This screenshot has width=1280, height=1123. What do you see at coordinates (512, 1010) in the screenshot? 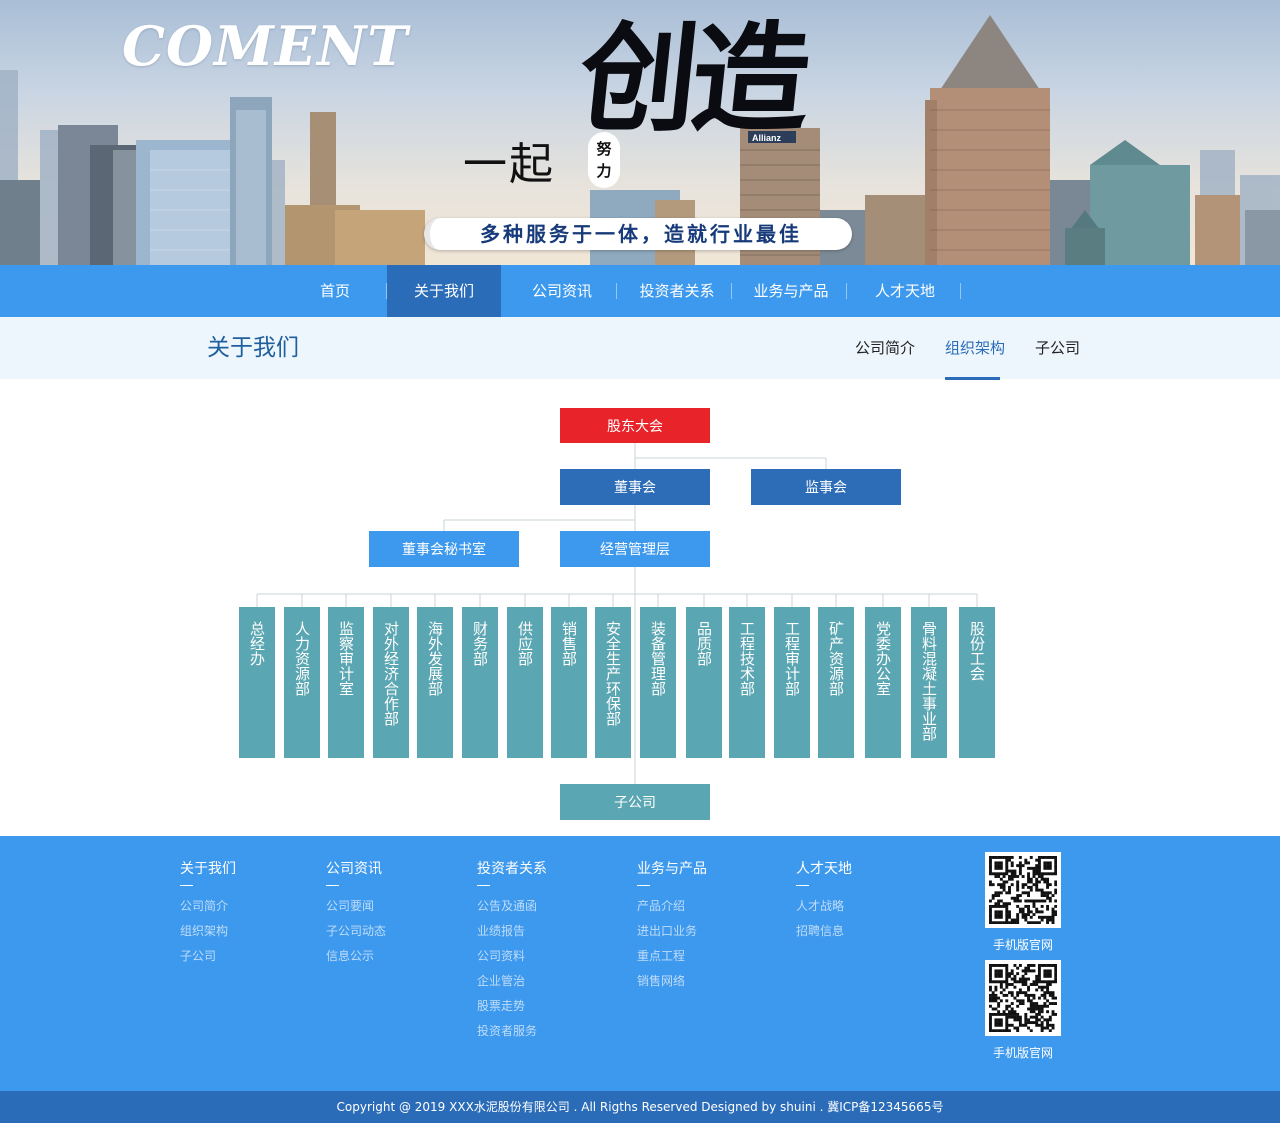
I see `footer-link: 股票走势` at bounding box center [512, 1010].